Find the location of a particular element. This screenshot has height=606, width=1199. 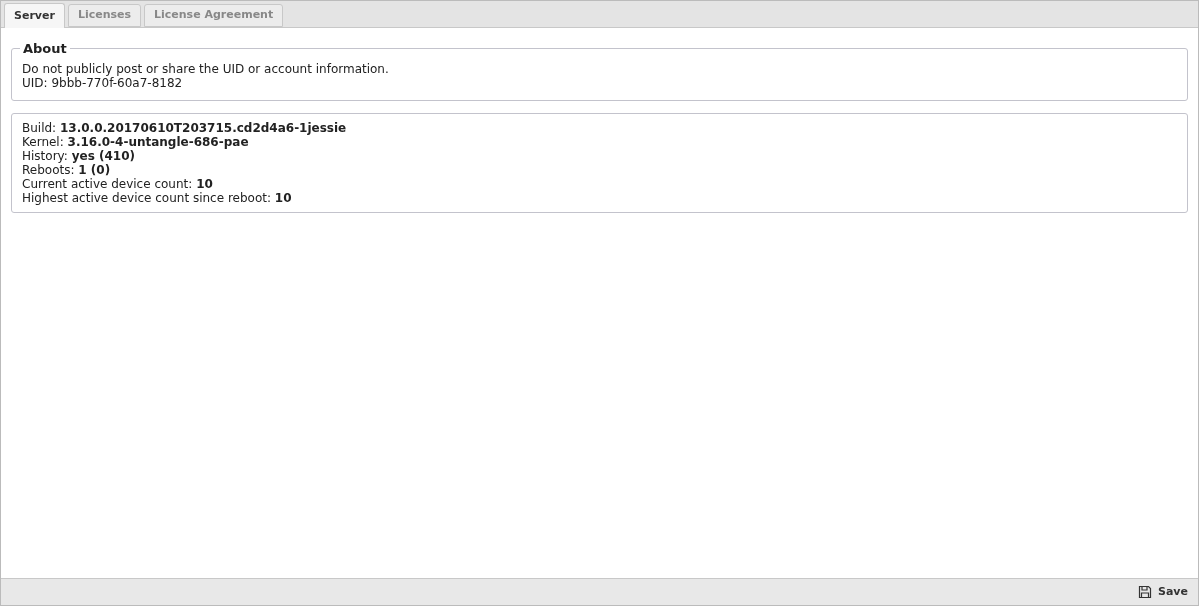

info-text: Reboots: 1 (0) is located at coordinates (67, 169).